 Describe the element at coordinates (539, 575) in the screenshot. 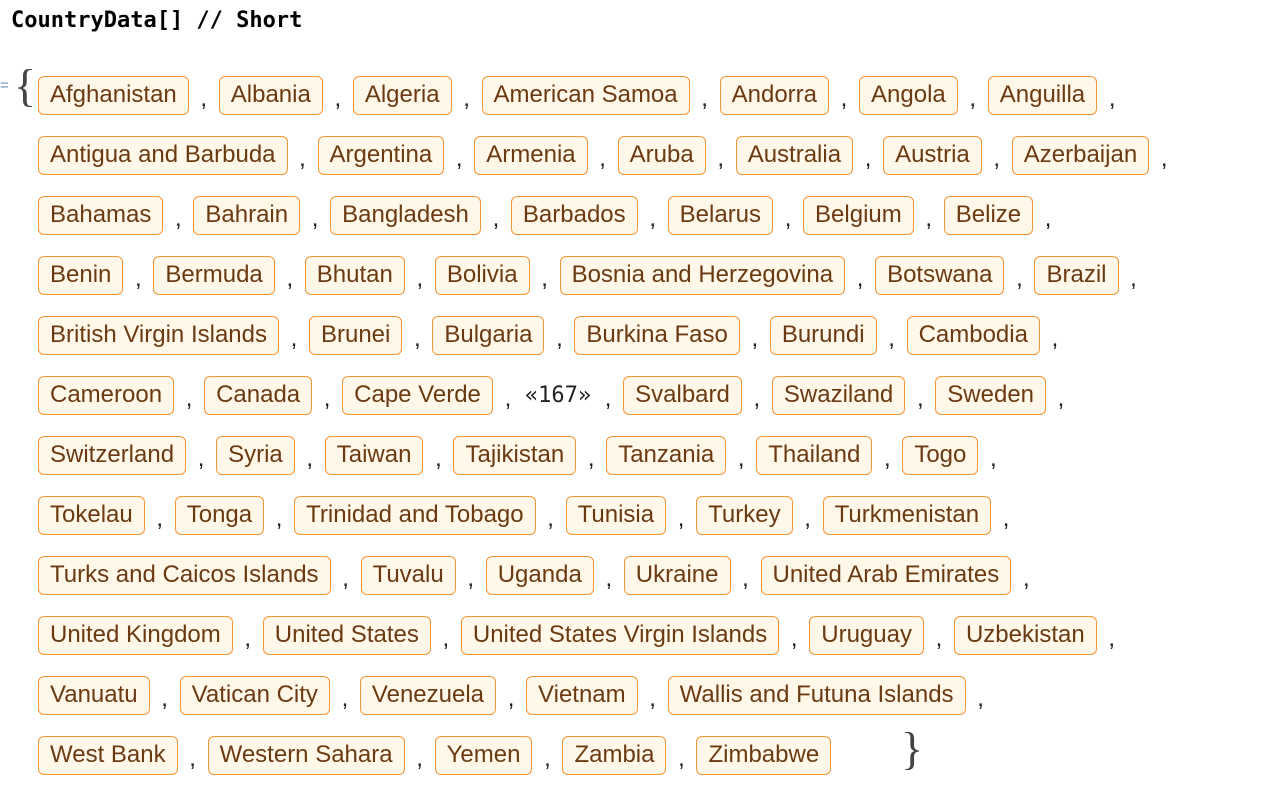

I see `country-entity: Uganda` at that location.